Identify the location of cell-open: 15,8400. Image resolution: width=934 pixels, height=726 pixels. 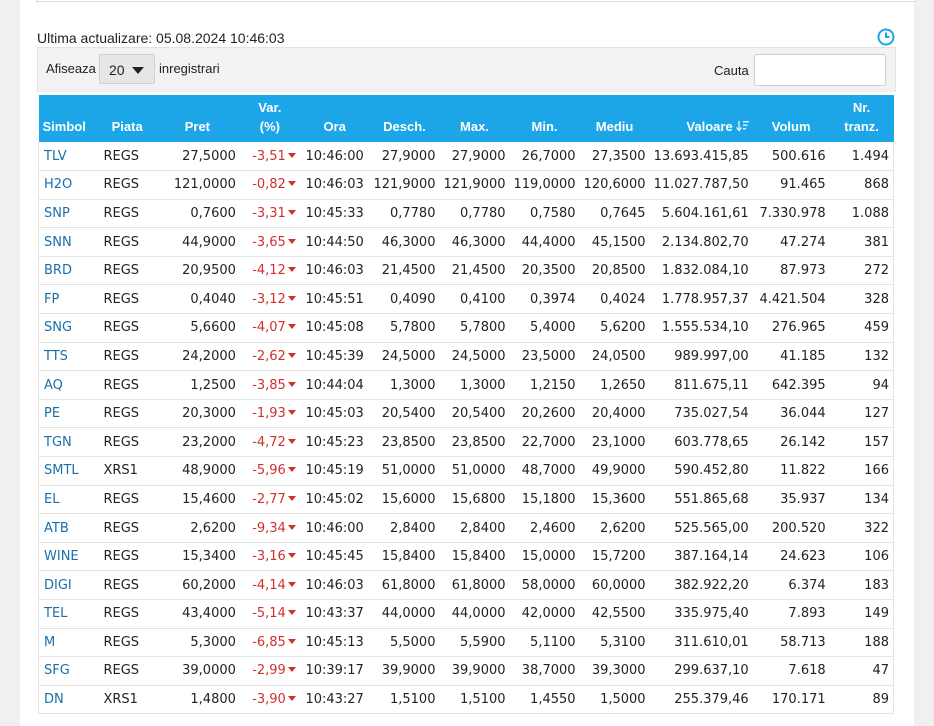
(404, 557).